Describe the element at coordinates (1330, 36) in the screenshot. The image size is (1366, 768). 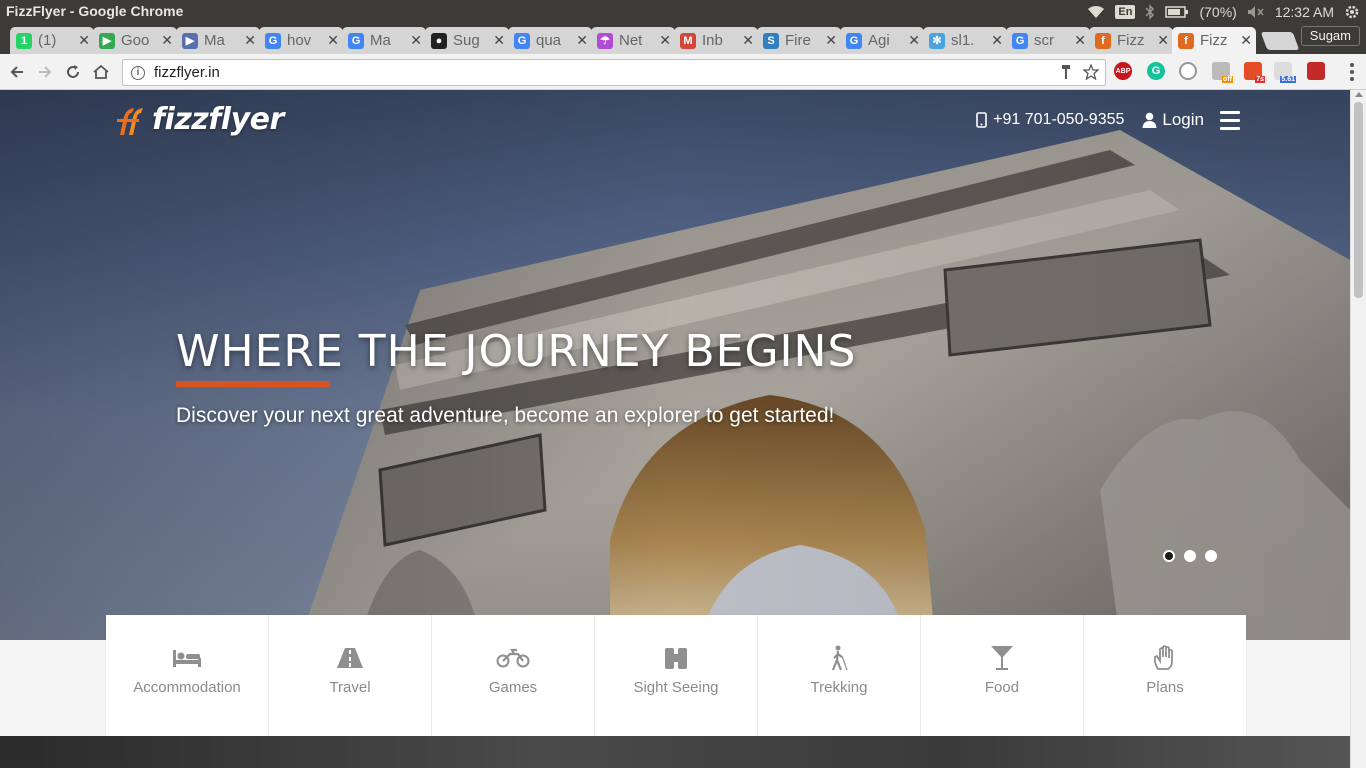
I see `profile-button: Sugam` at that location.